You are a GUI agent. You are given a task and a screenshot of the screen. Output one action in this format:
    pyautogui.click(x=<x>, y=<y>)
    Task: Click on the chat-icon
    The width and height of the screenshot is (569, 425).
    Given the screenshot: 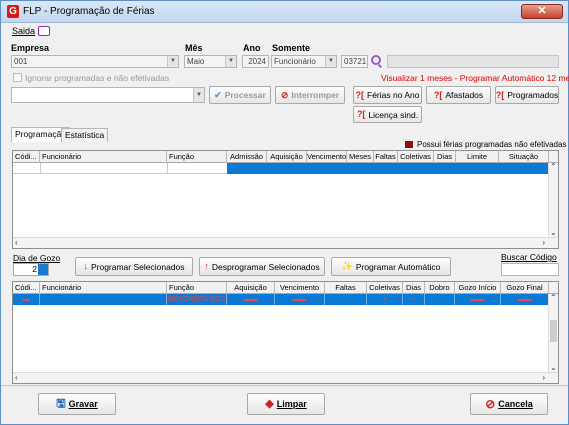 What is the action you would take?
    pyautogui.click(x=44, y=31)
    